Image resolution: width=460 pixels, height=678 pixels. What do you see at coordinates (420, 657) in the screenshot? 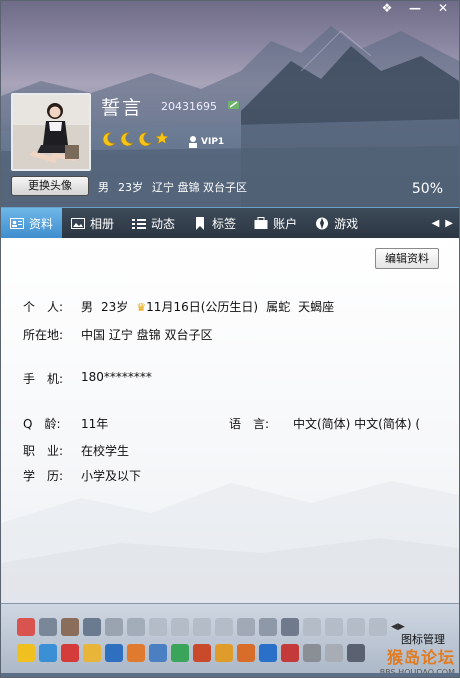
I see `watermark-title: 猴岛论坛` at bounding box center [420, 657].